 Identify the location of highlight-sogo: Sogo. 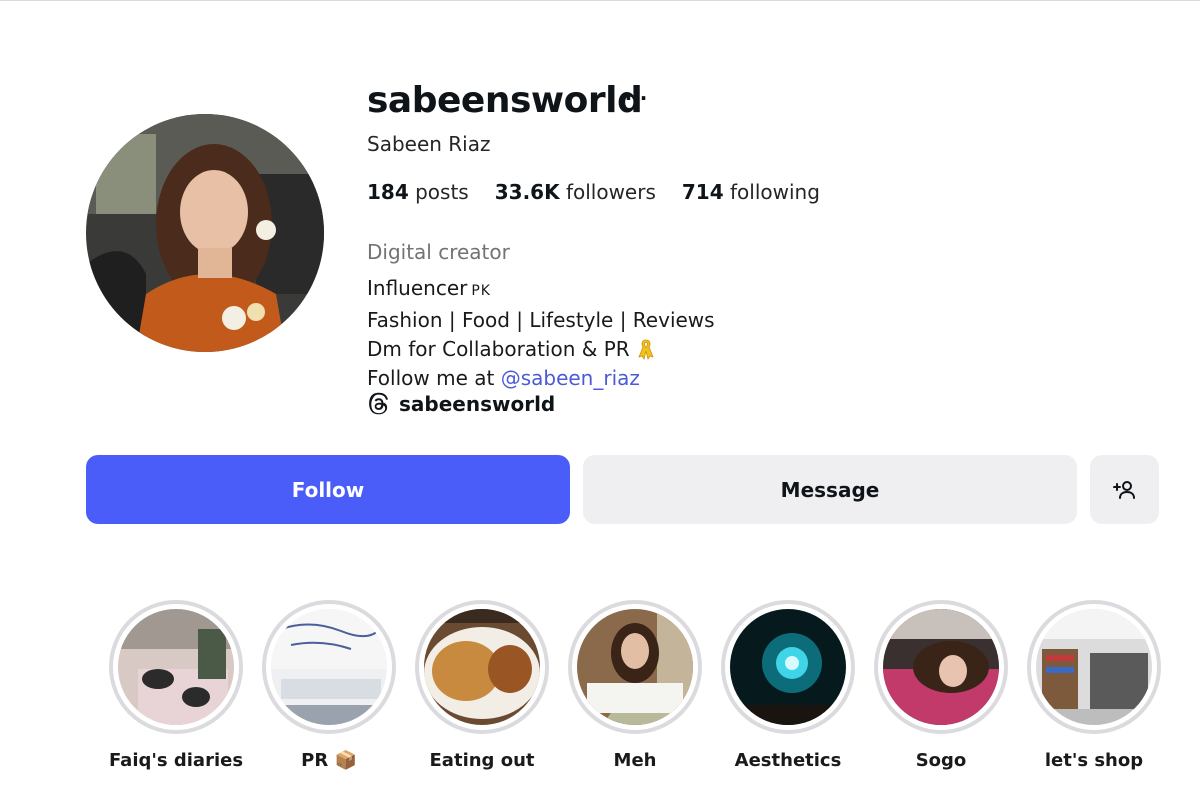
(941, 695).